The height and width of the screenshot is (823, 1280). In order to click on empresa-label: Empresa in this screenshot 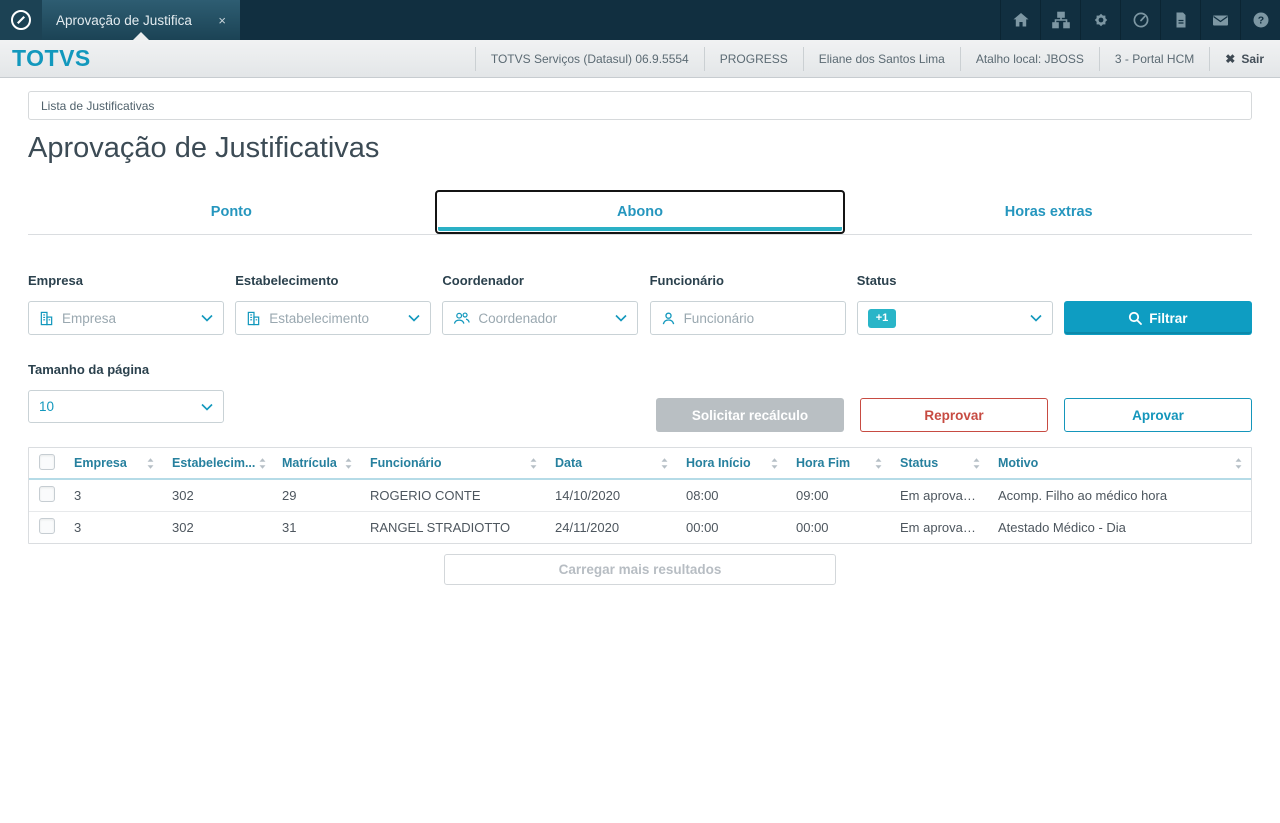, I will do `click(55, 280)`.